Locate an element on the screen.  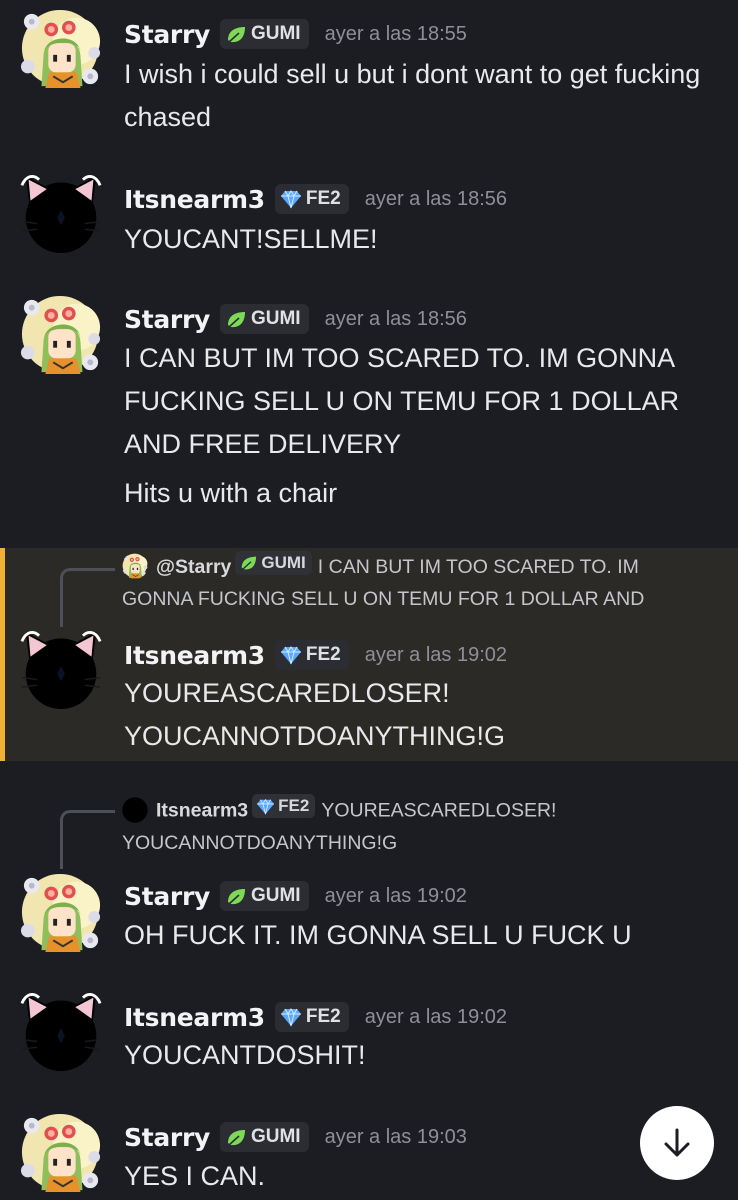
message-text: Hits u with a chair is located at coordinates (231, 493).